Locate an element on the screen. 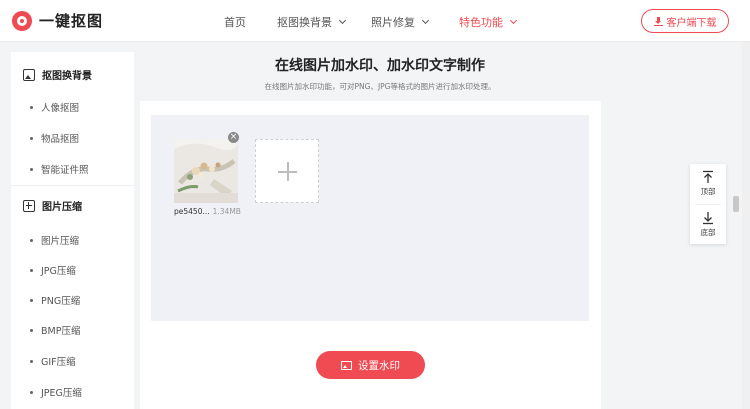  float-toolbar: 顶部 底部 is located at coordinates (708, 204).